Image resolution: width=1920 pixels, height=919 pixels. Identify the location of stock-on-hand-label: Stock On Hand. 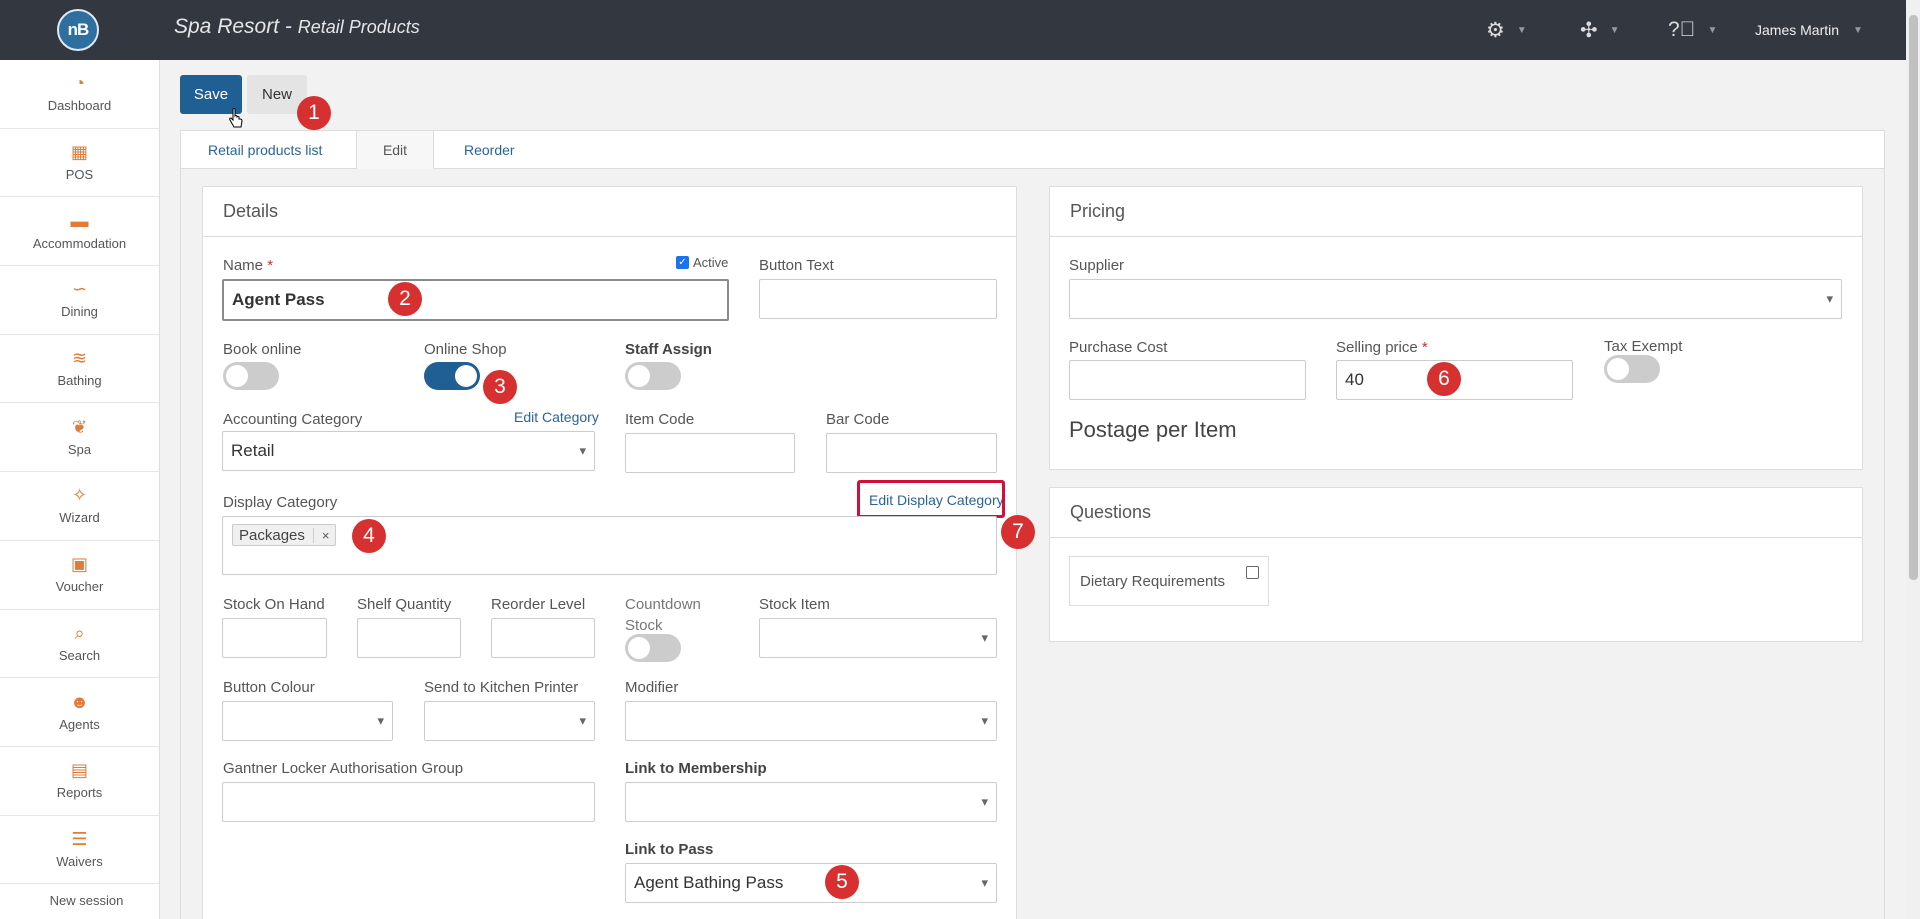
(274, 604).